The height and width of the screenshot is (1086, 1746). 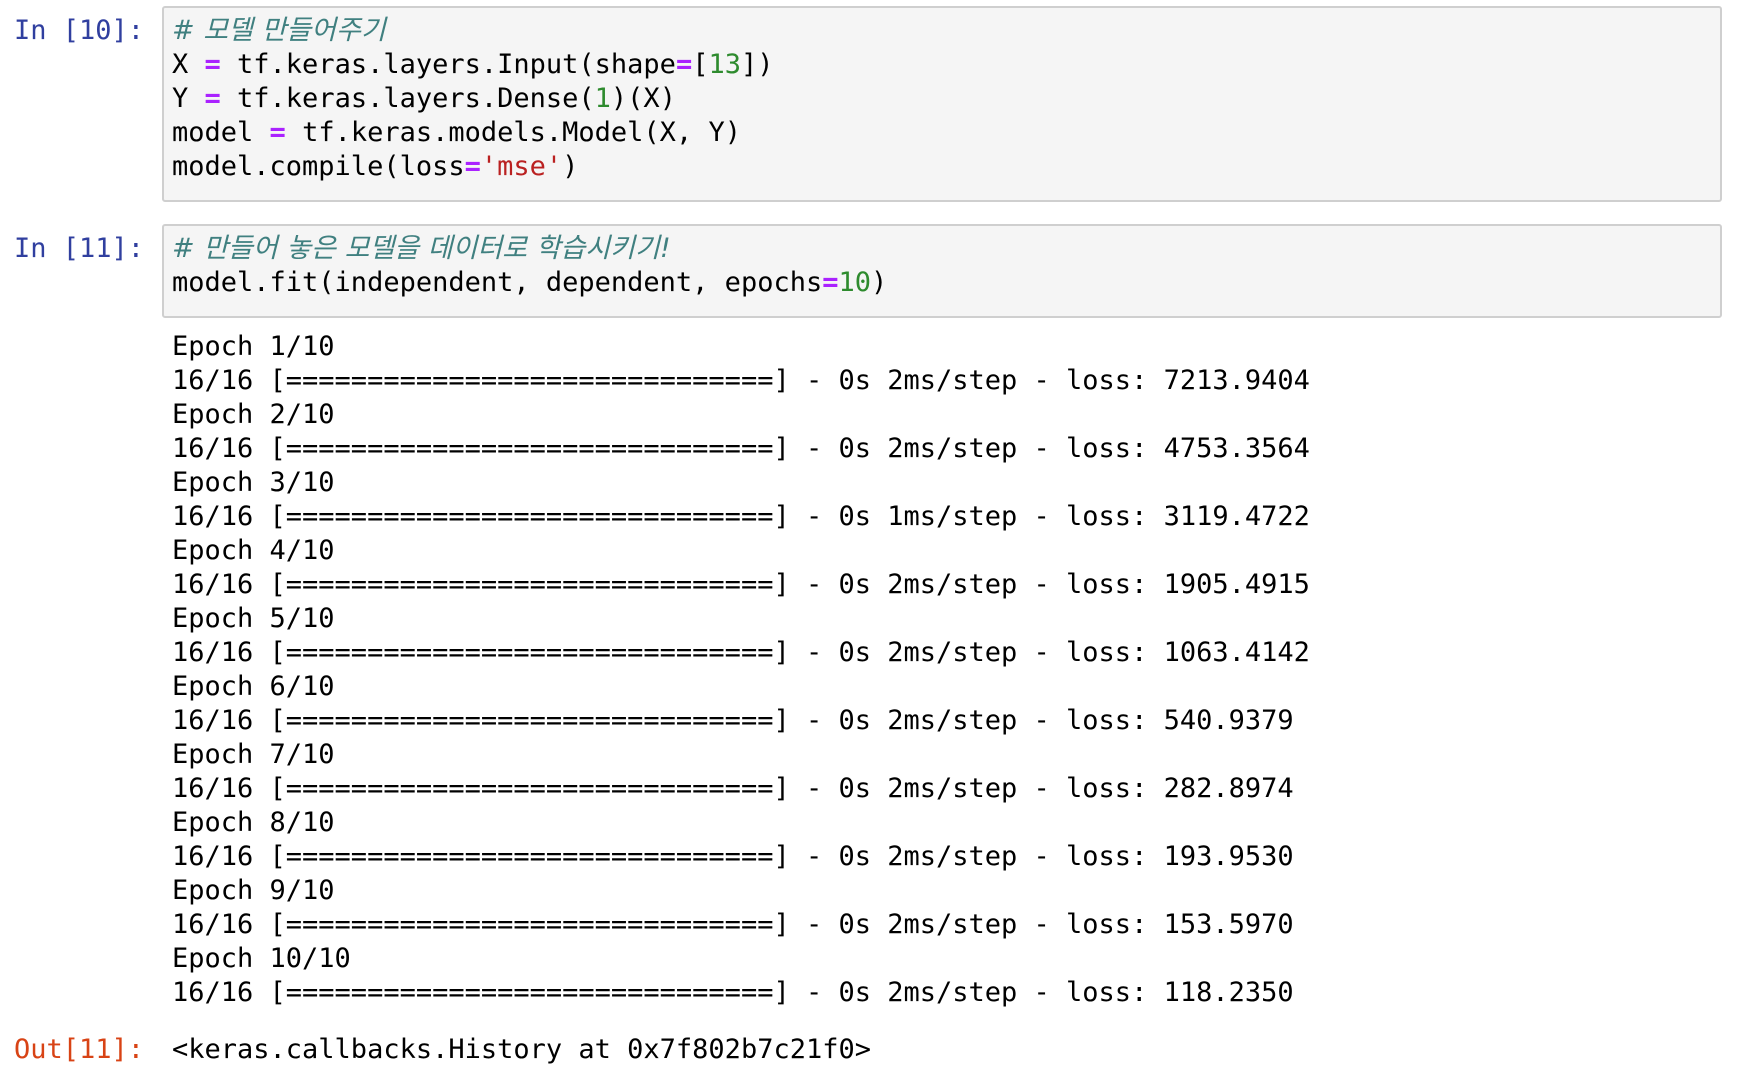 I want to click on epoch-header: Epoch 10/10, so click(x=261, y=958).